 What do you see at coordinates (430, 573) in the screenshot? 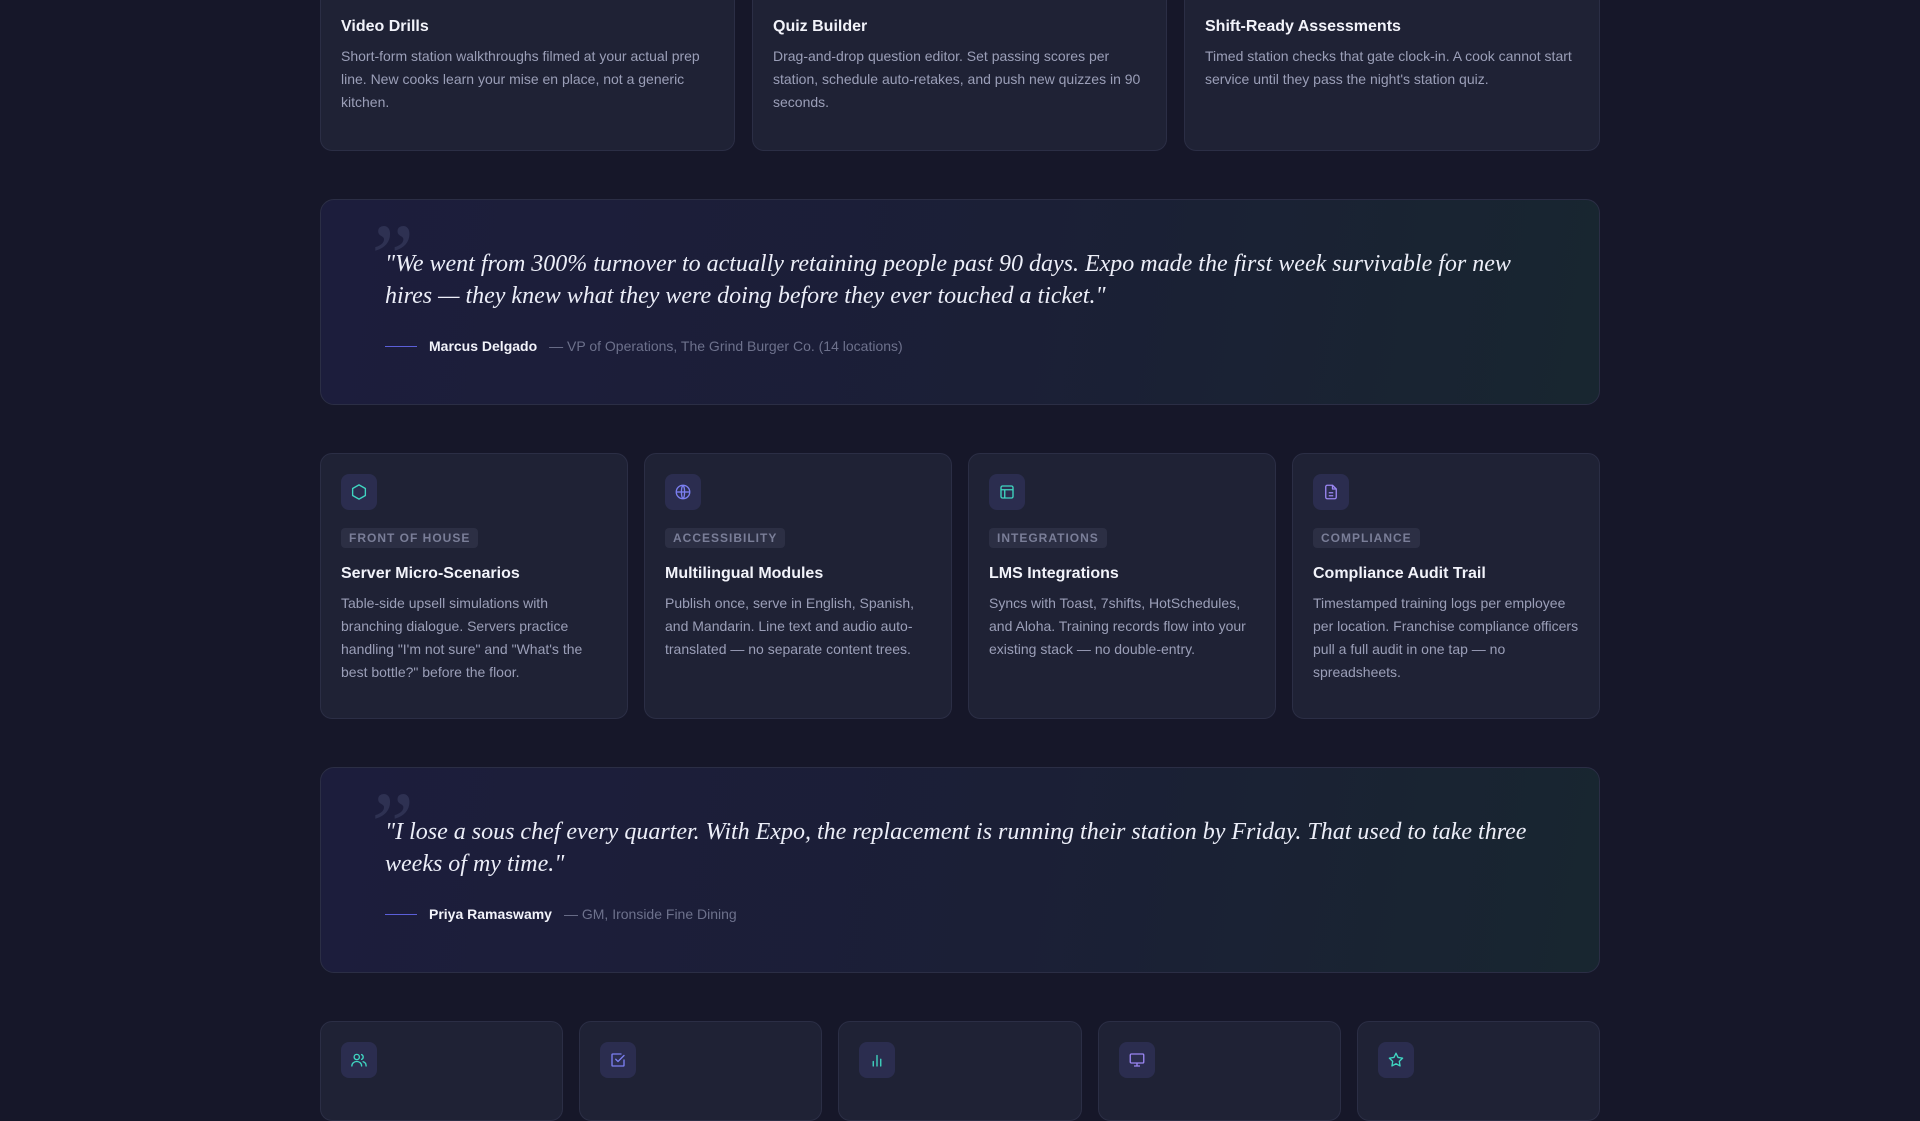
I see `card-title: Server Micro-Scenarios` at bounding box center [430, 573].